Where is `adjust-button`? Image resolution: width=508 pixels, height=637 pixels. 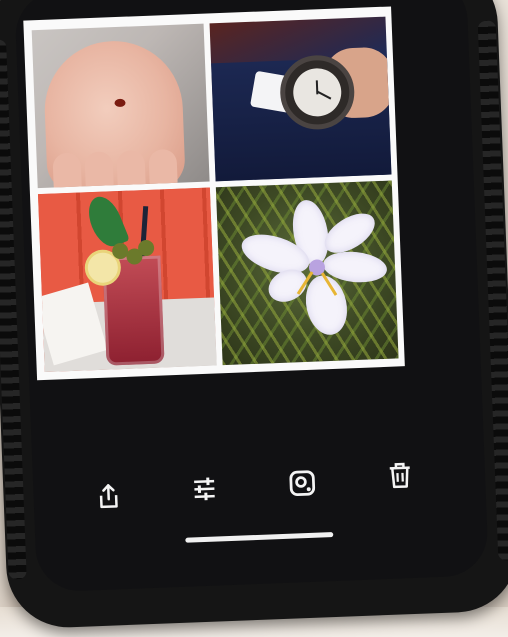 adjust-button is located at coordinates (204, 488).